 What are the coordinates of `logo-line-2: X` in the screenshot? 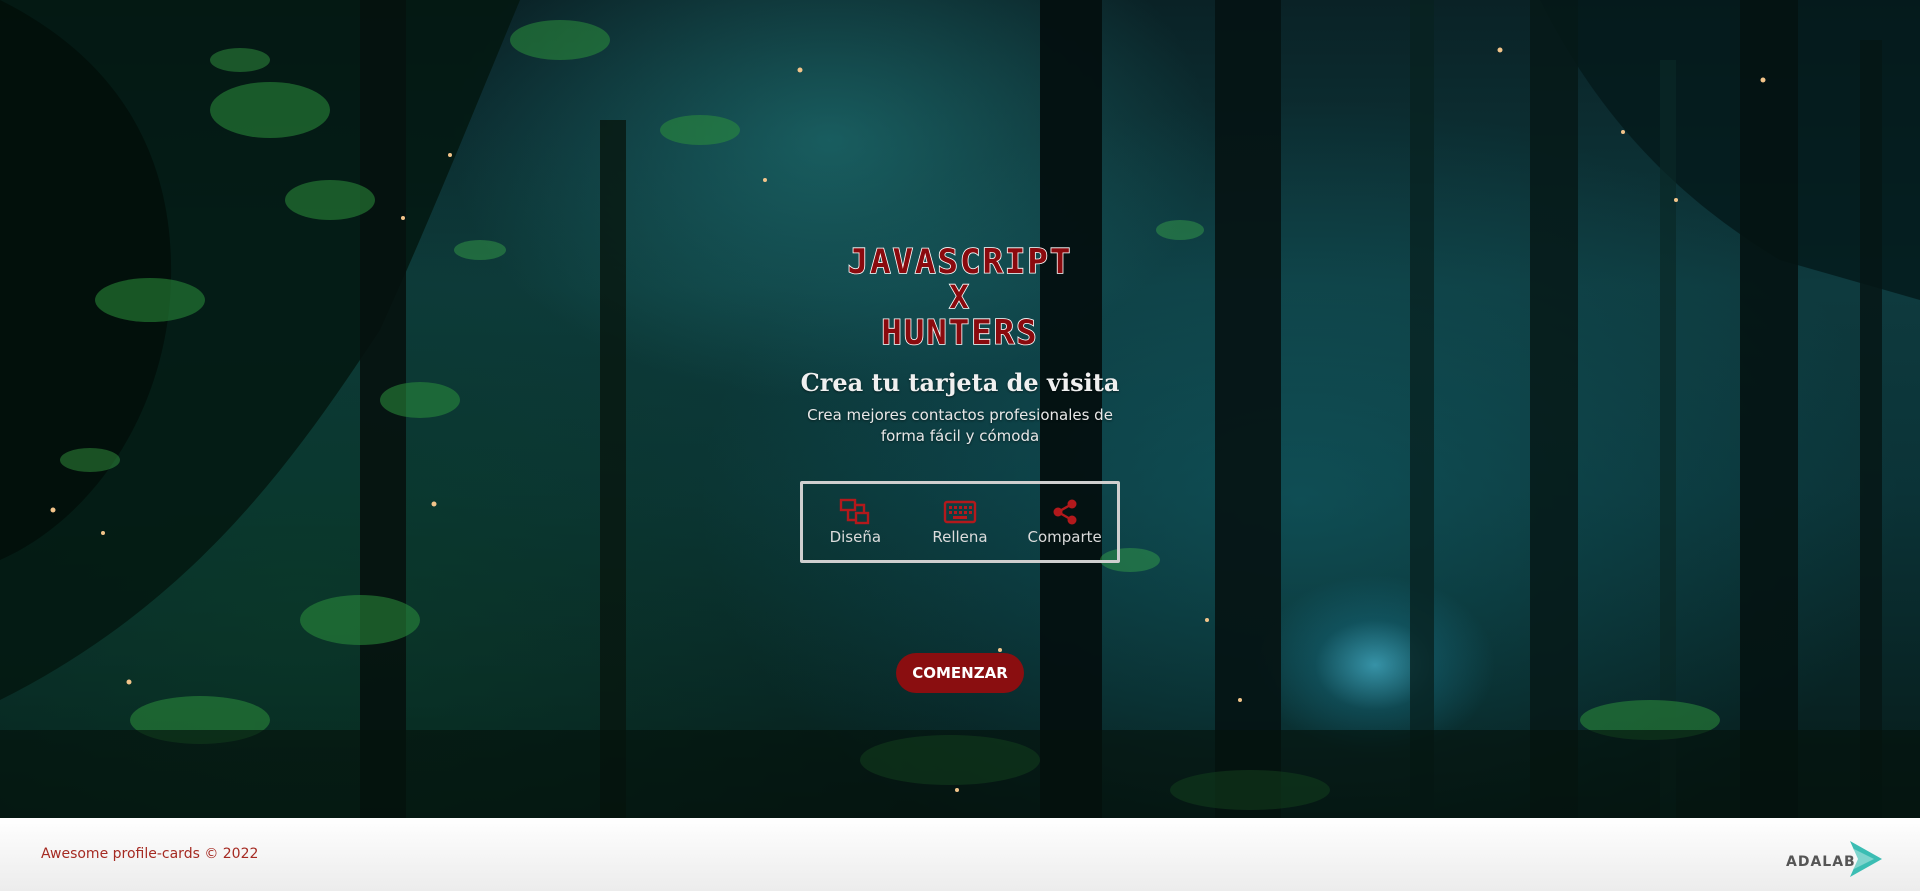 It's located at (959, 297).